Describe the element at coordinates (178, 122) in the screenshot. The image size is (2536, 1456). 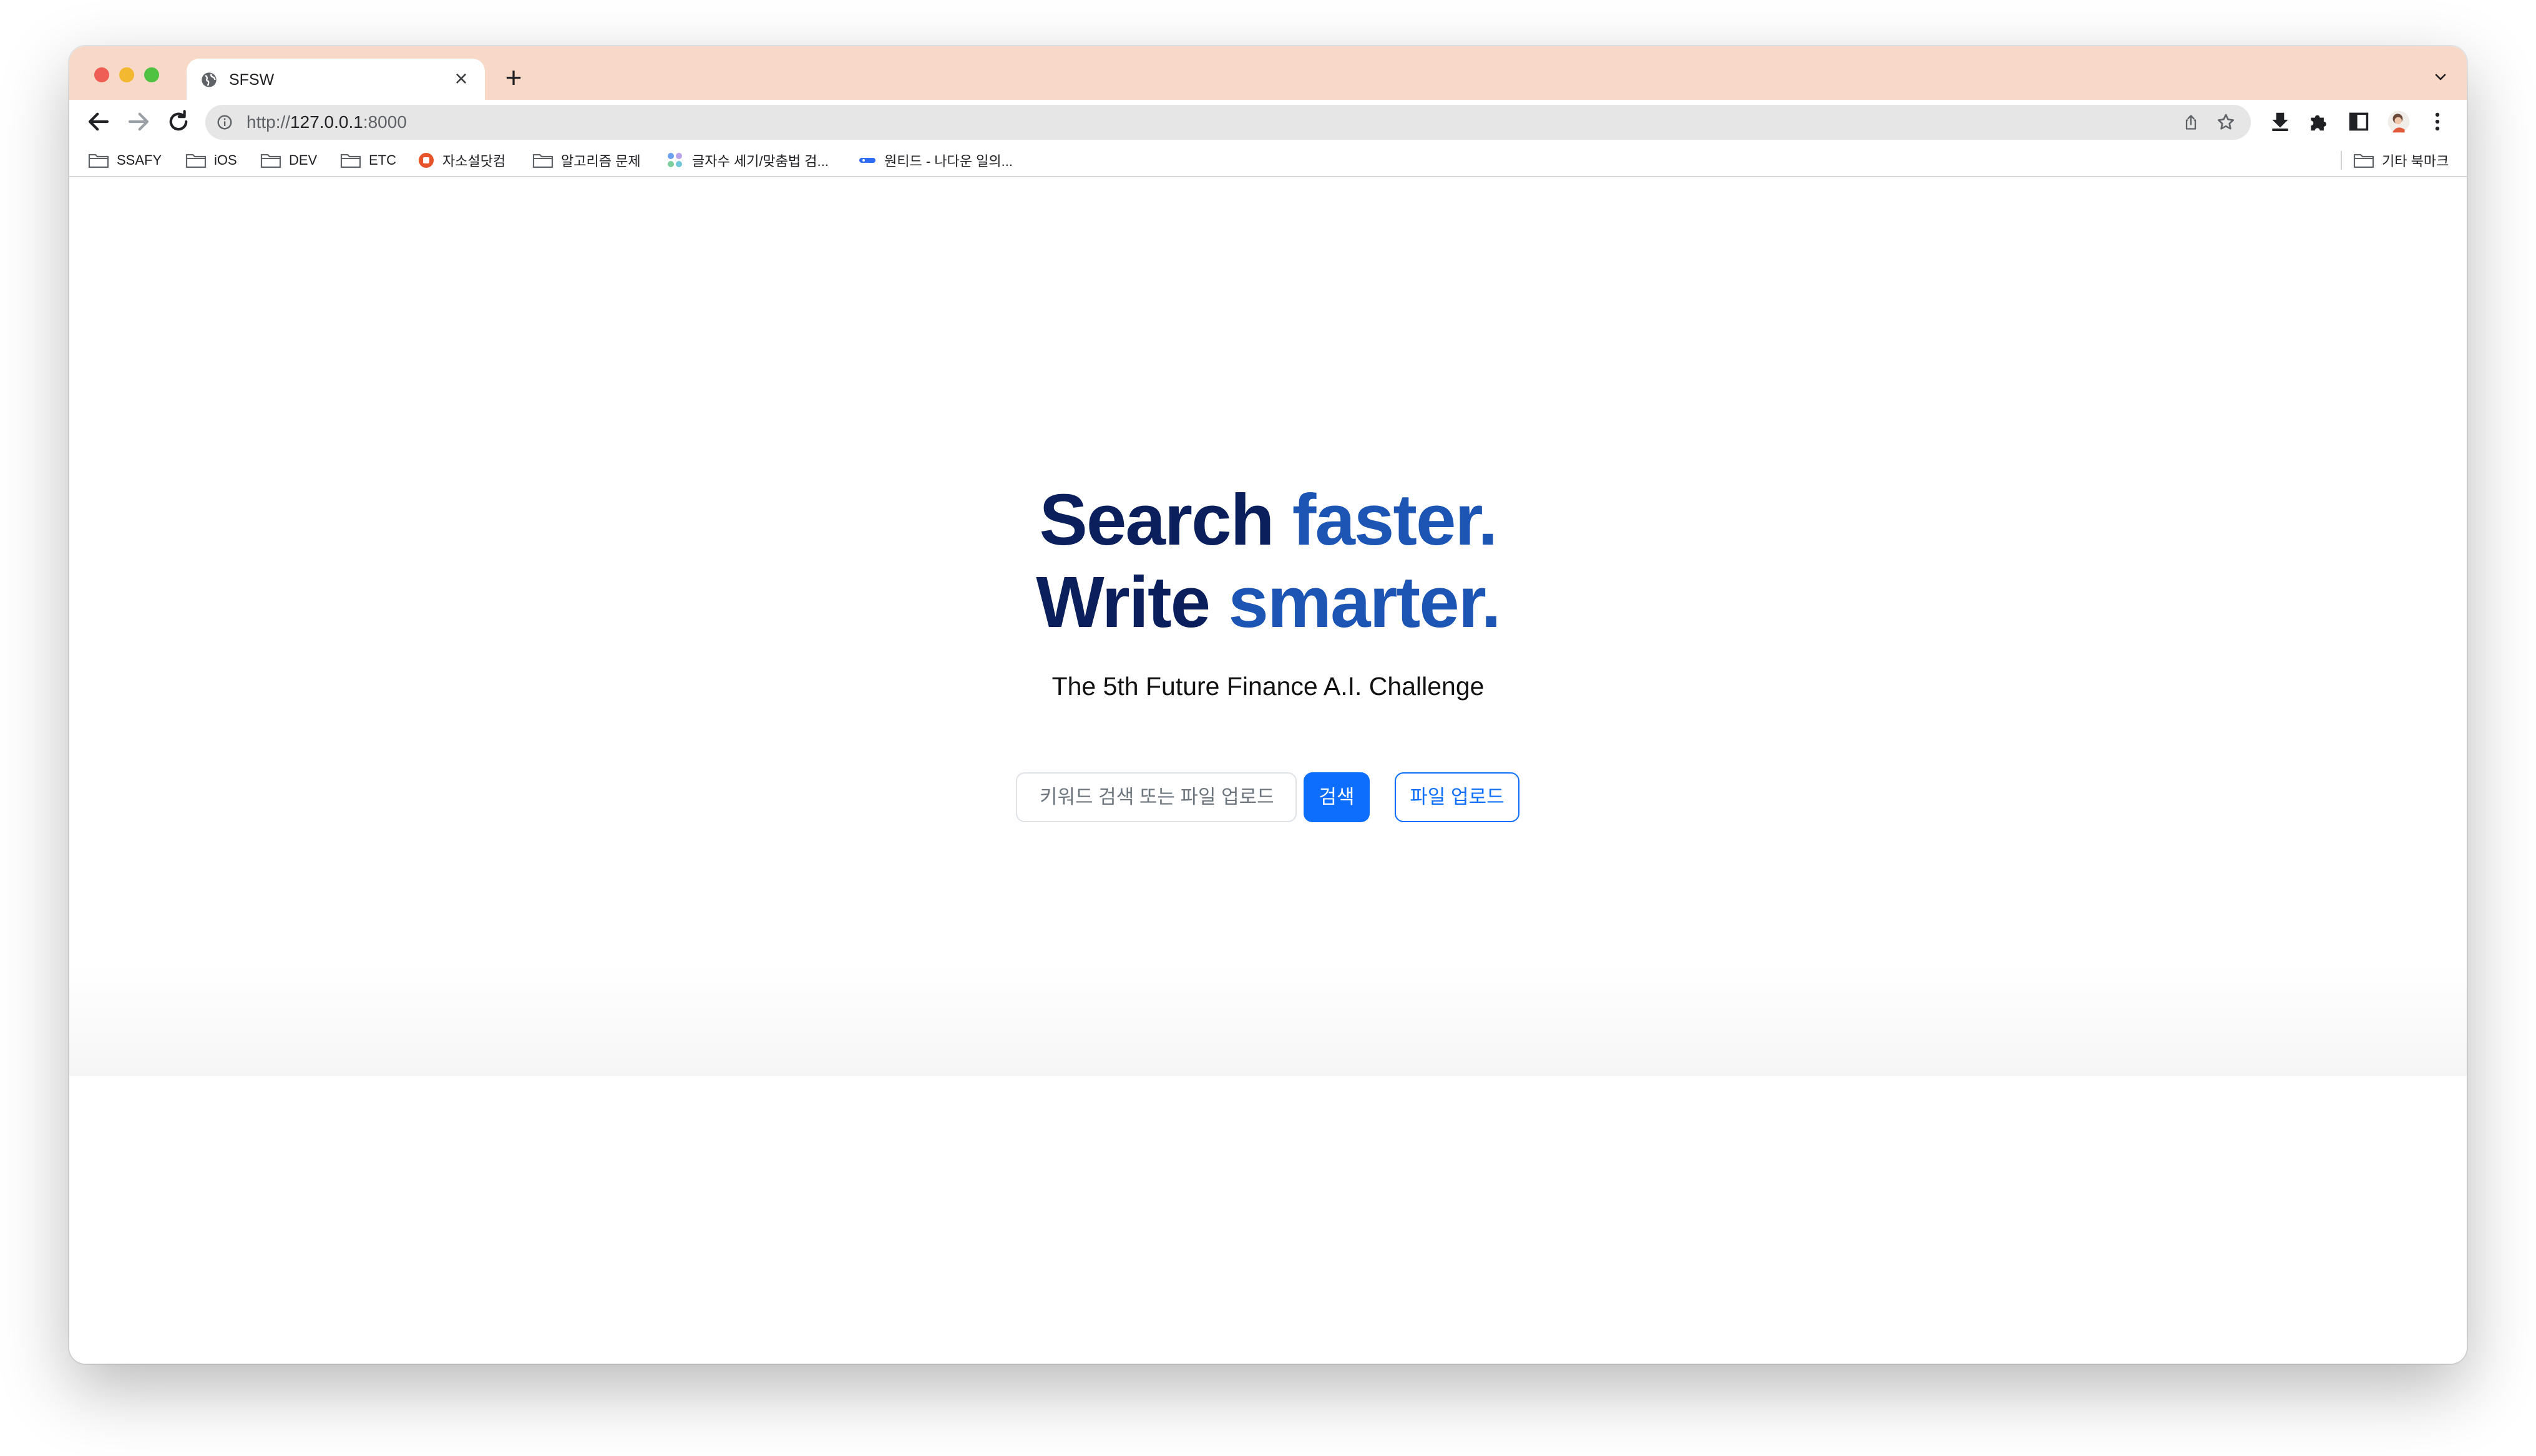
I see `reload-icon` at that location.